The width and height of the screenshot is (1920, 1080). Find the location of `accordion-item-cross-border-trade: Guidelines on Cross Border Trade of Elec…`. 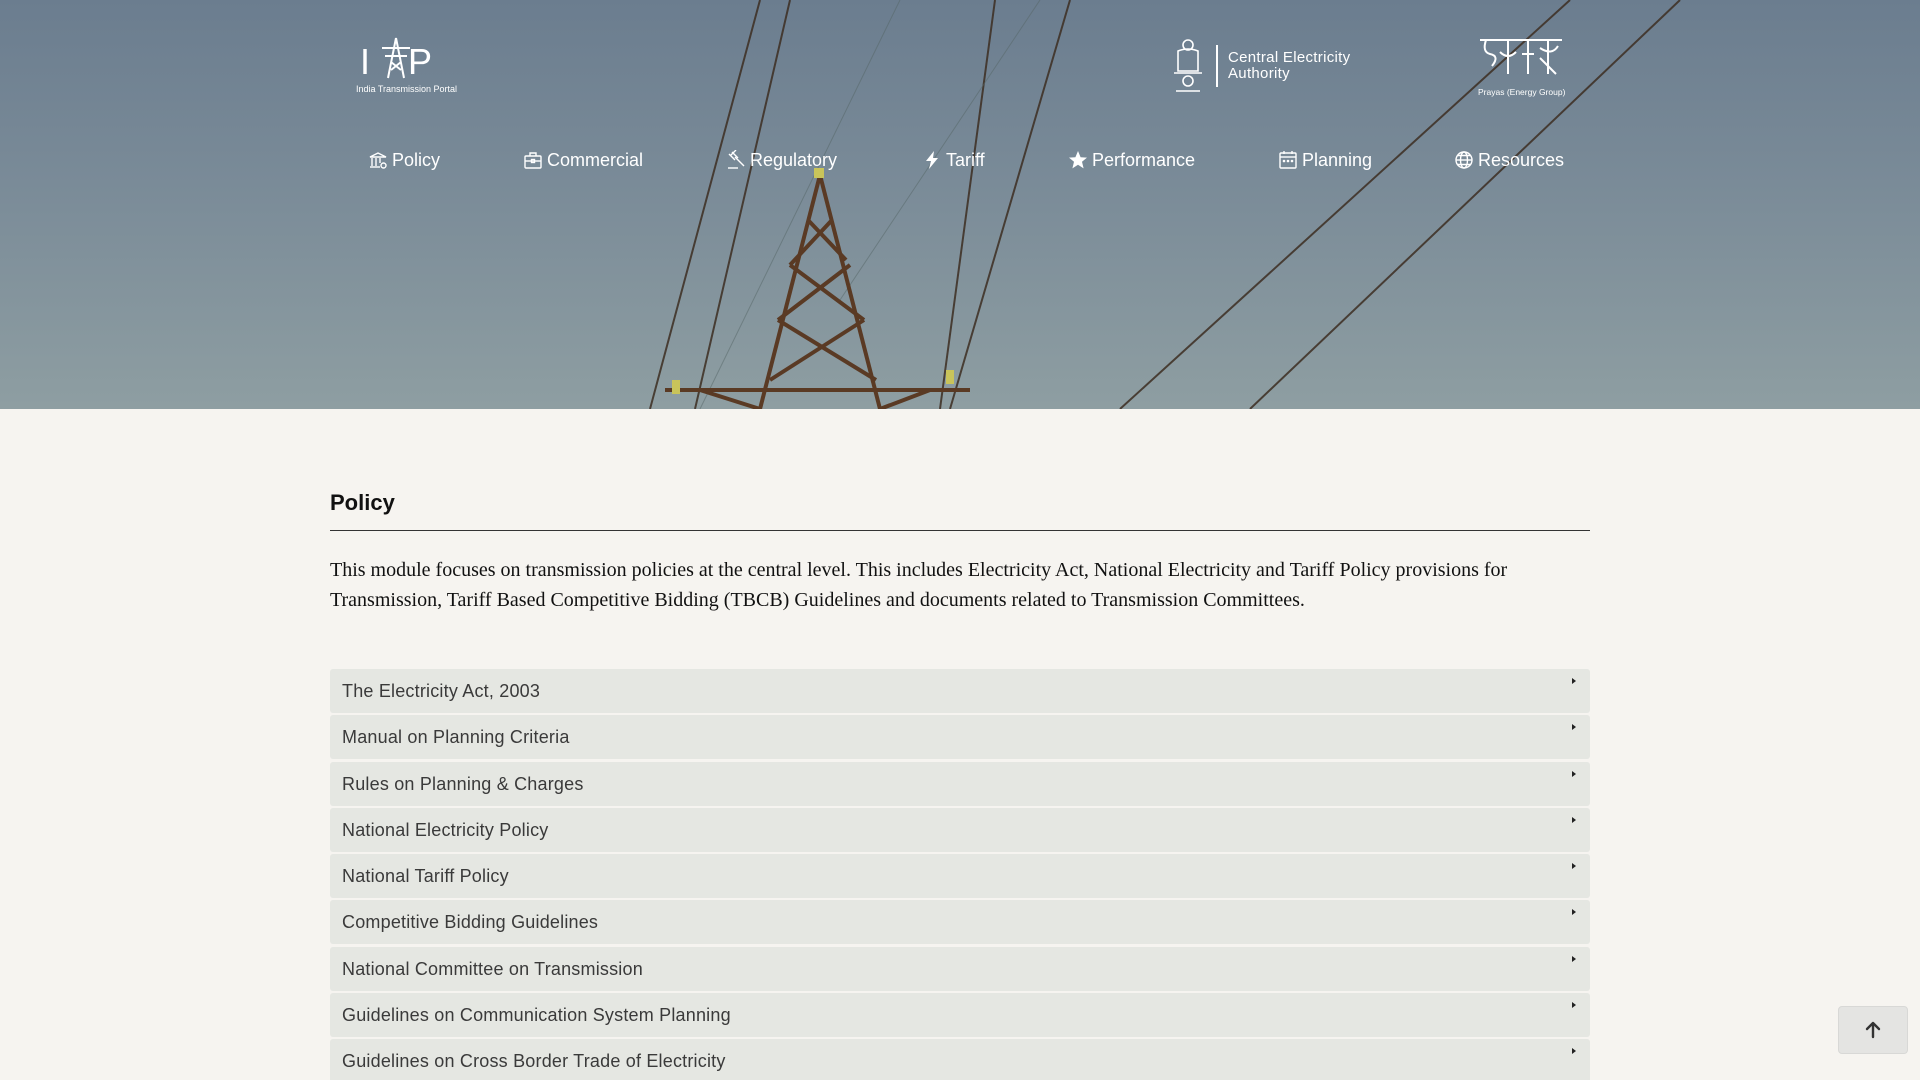

accordion-item-cross-border-trade: Guidelines on Cross Border Trade of Elec… is located at coordinates (960, 1059).